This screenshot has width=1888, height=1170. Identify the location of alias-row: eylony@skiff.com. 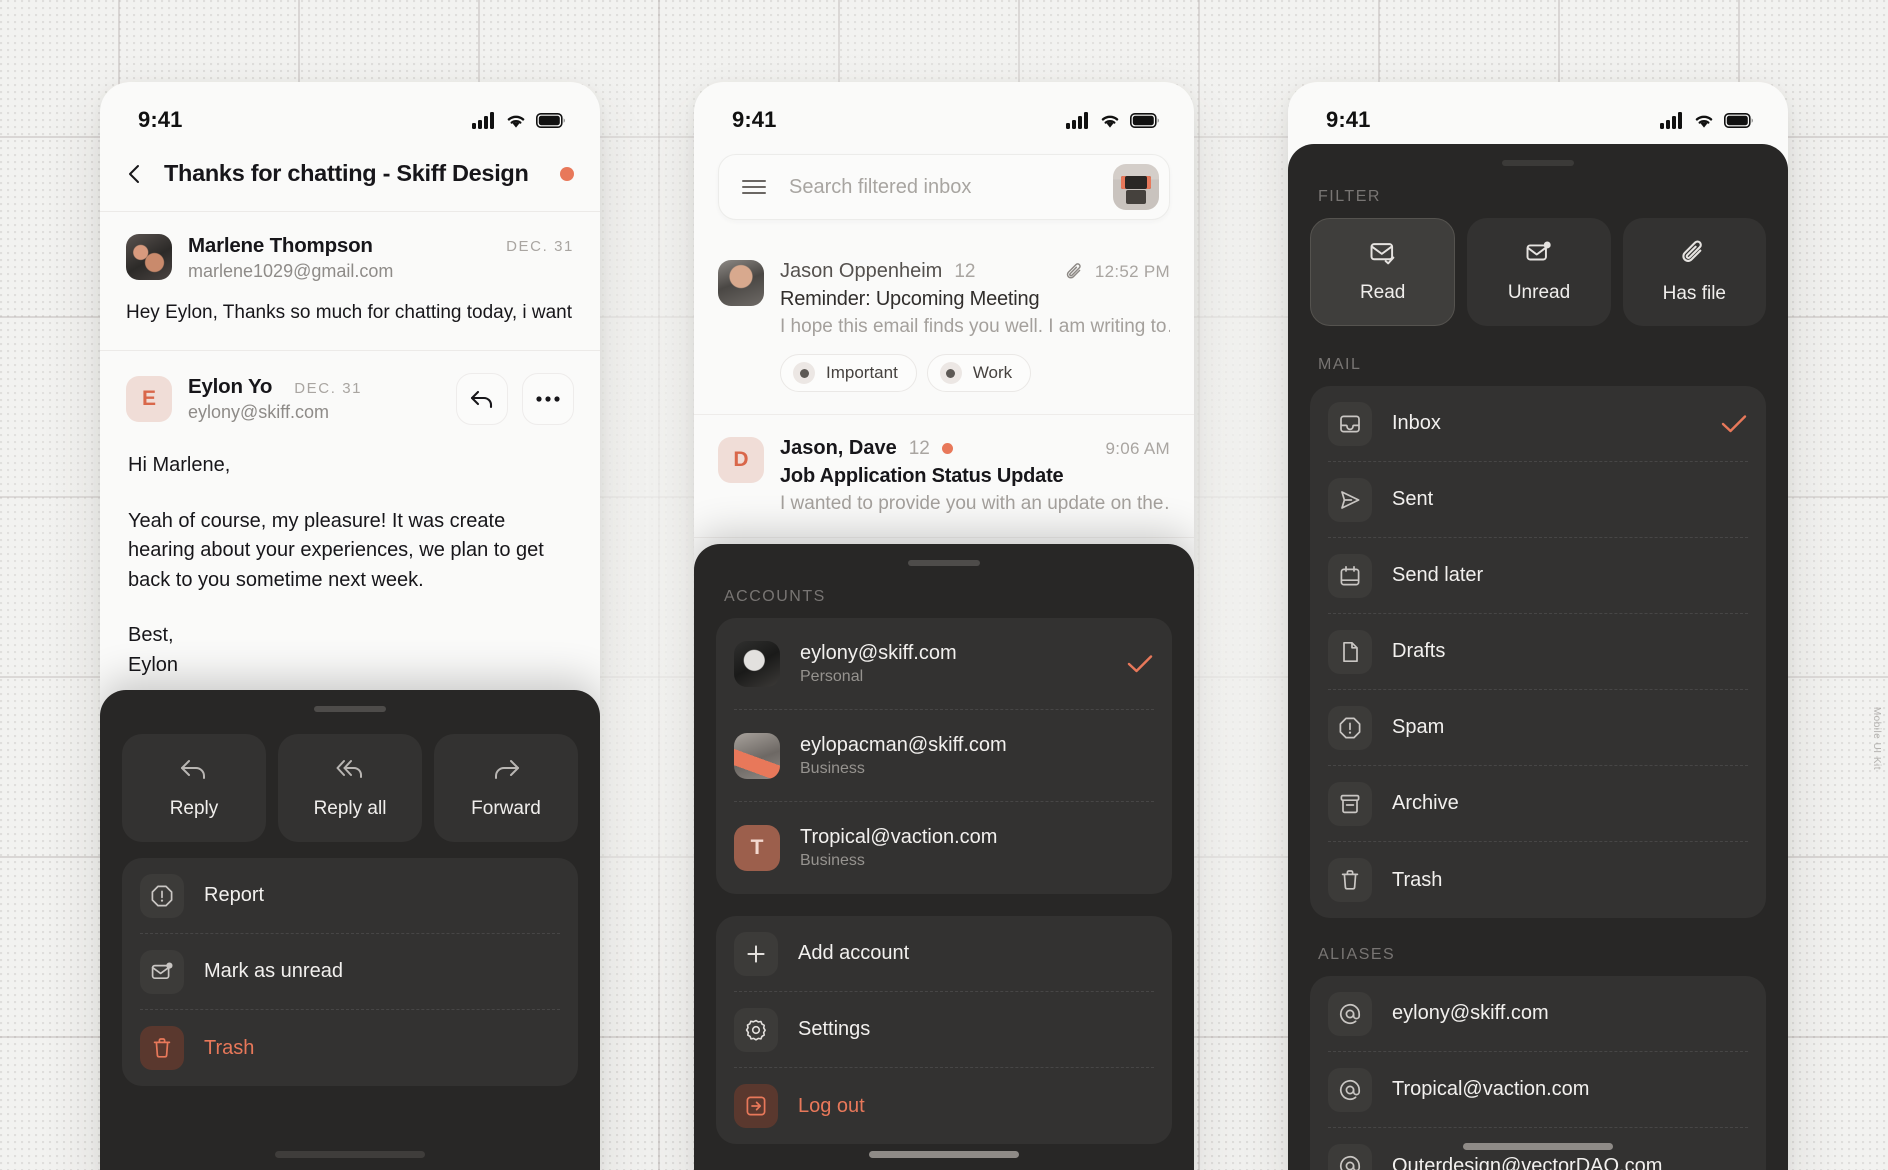
(1538, 1014).